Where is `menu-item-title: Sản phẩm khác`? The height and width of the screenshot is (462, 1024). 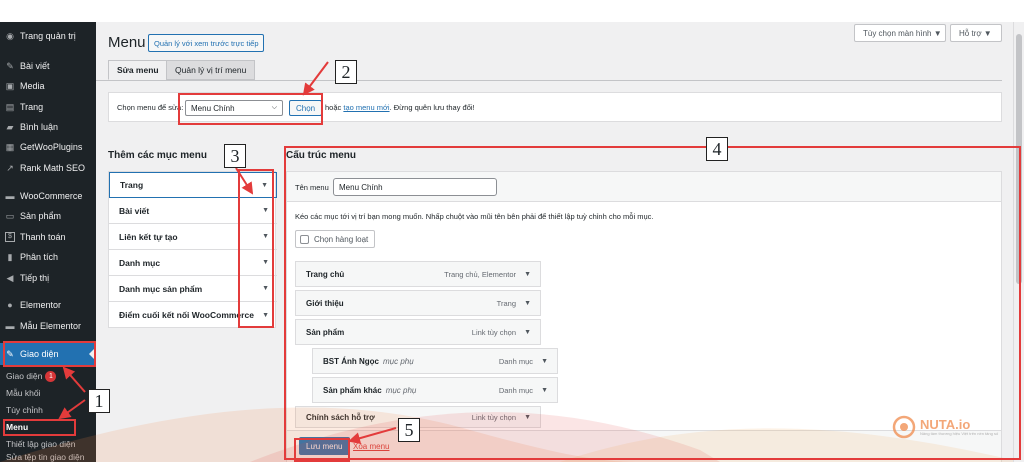 menu-item-title: Sản phẩm khác is located at coordinates (352, 390).